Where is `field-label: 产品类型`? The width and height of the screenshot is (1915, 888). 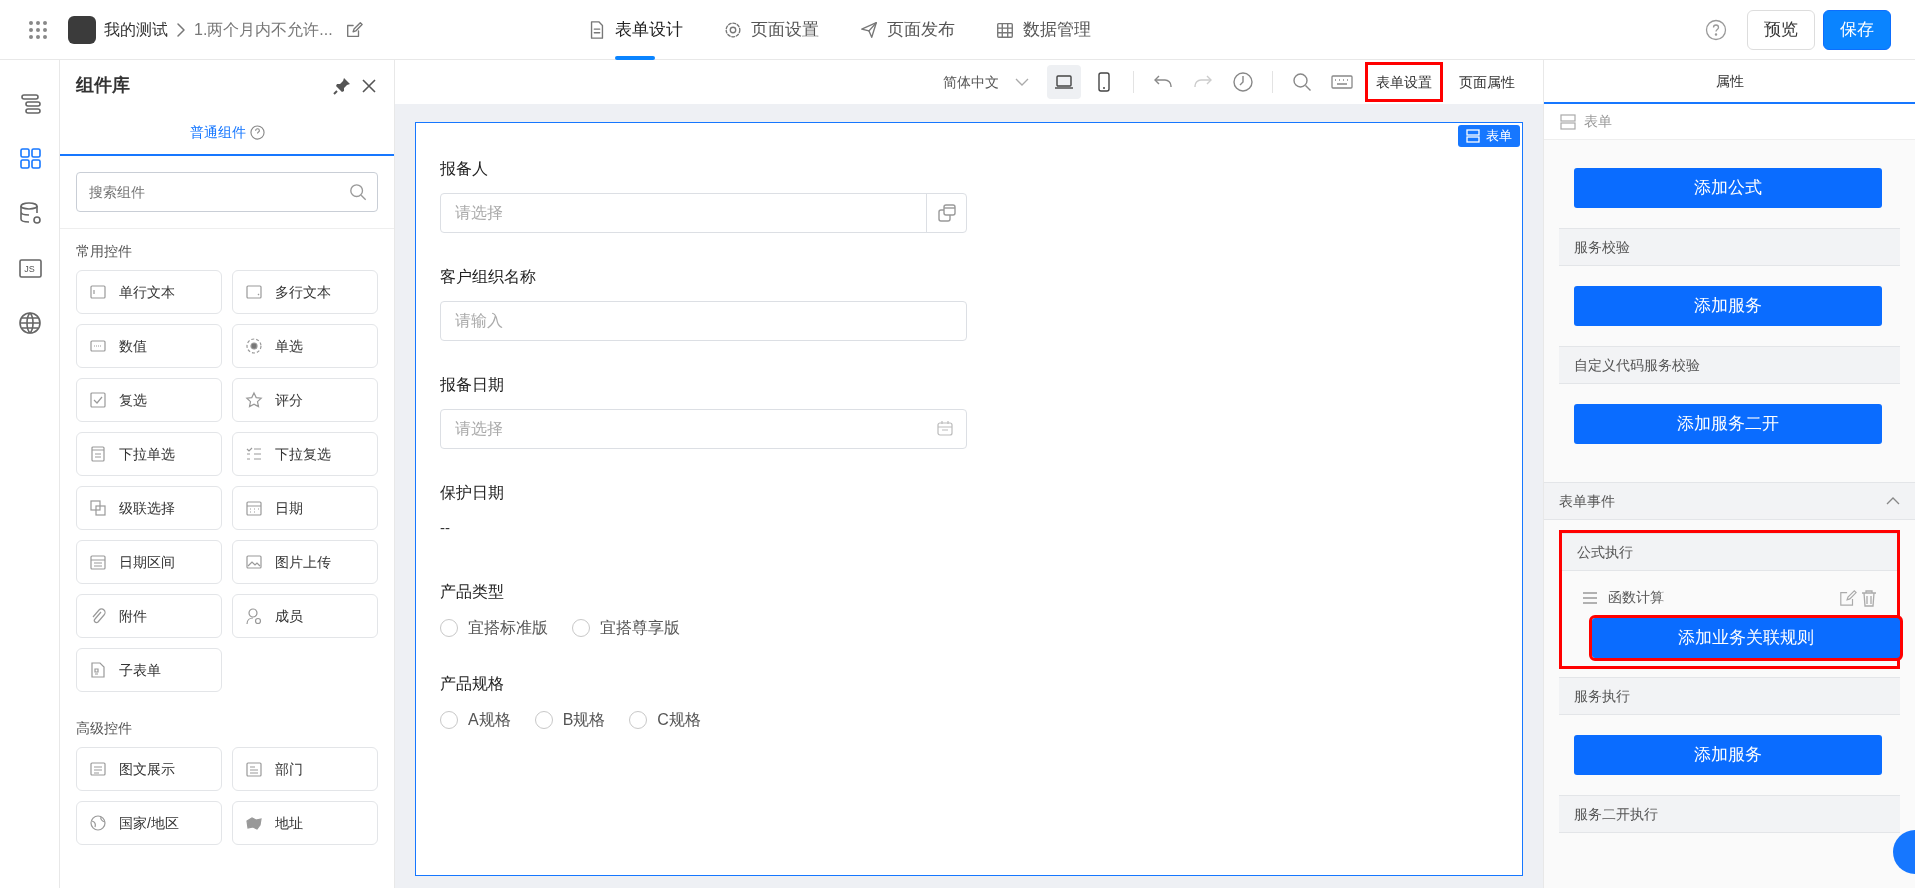
field-label: 产品类型 is located at coordinates (472, 591).